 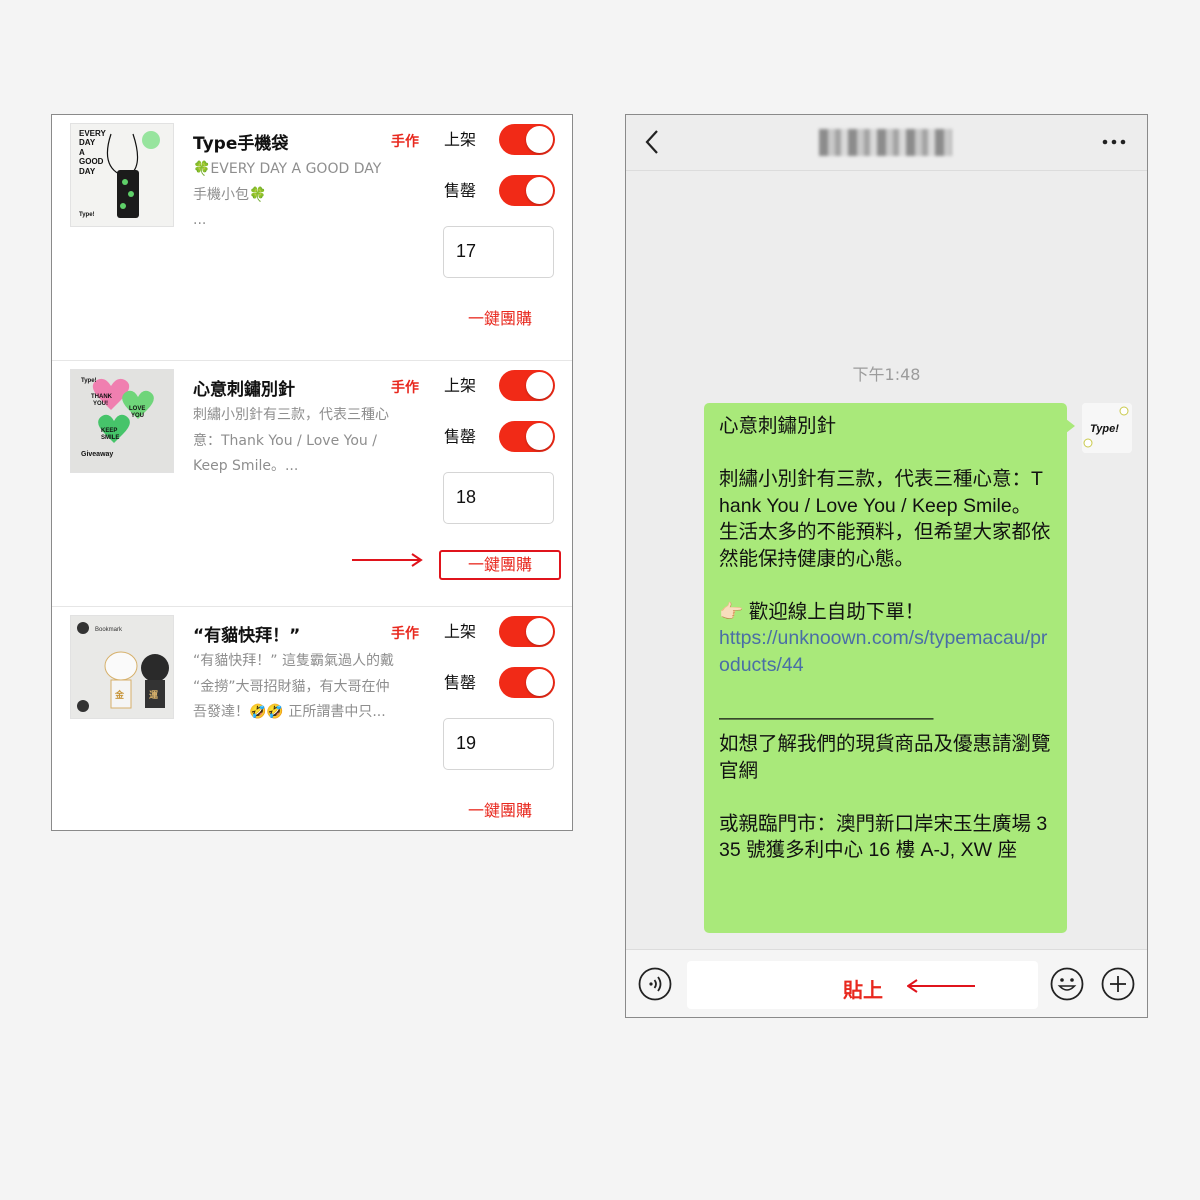 What do you see at coordinates (153, 695) in the screenshot?
I see `thumb-text: 運` at bounding box center [153, 695].